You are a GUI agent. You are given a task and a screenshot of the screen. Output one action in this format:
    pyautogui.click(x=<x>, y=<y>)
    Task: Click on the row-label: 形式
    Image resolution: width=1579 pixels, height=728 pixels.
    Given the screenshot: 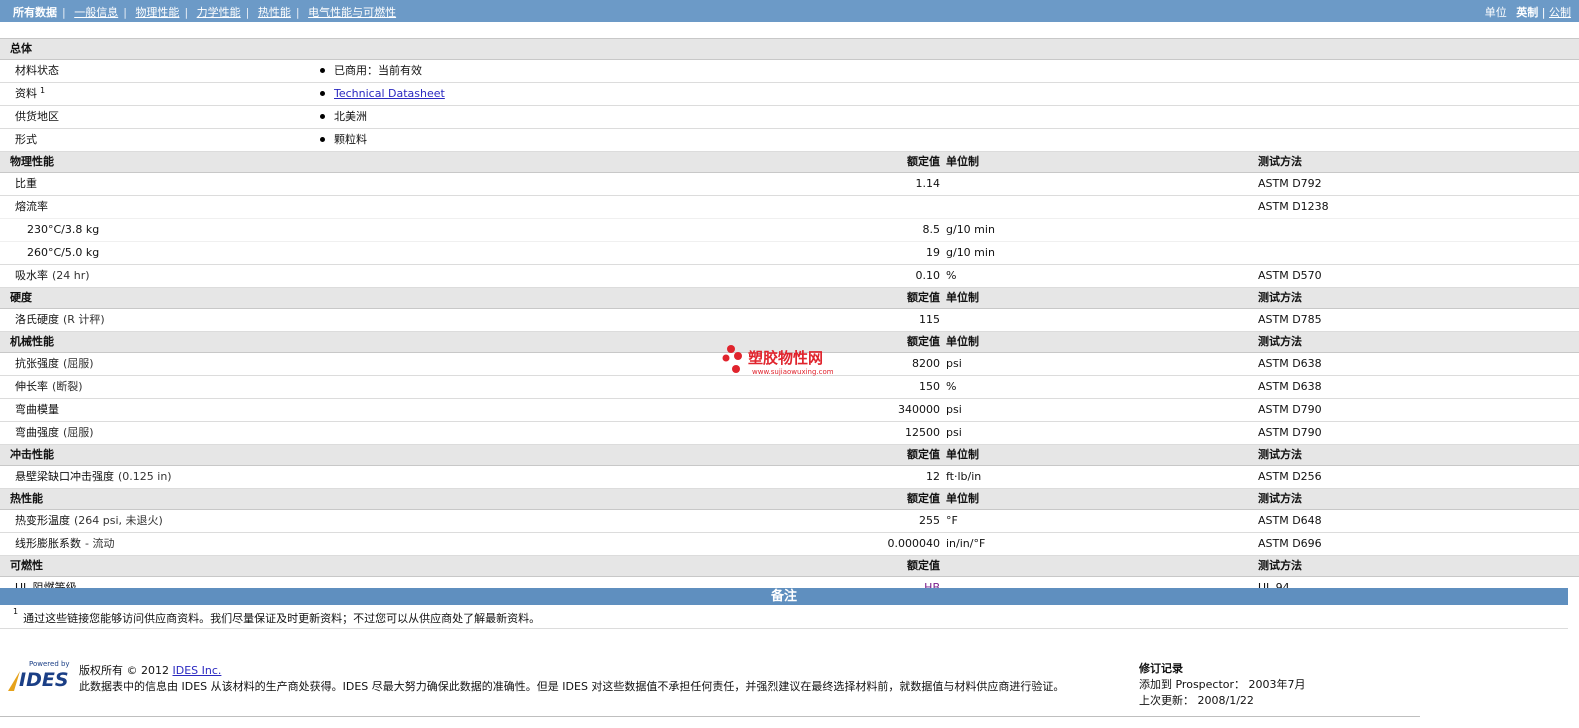 What is the action you would take?
    pyautogui.click(x=26, y=139)
    